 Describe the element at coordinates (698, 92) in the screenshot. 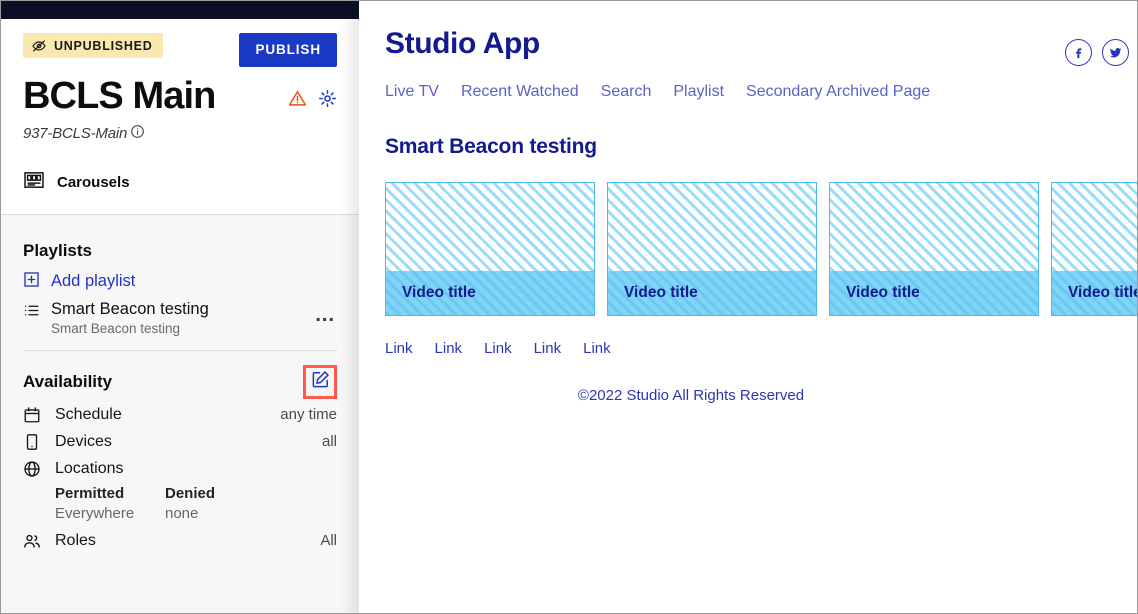

I see `nav-item-playlist: Playlist` at that location.